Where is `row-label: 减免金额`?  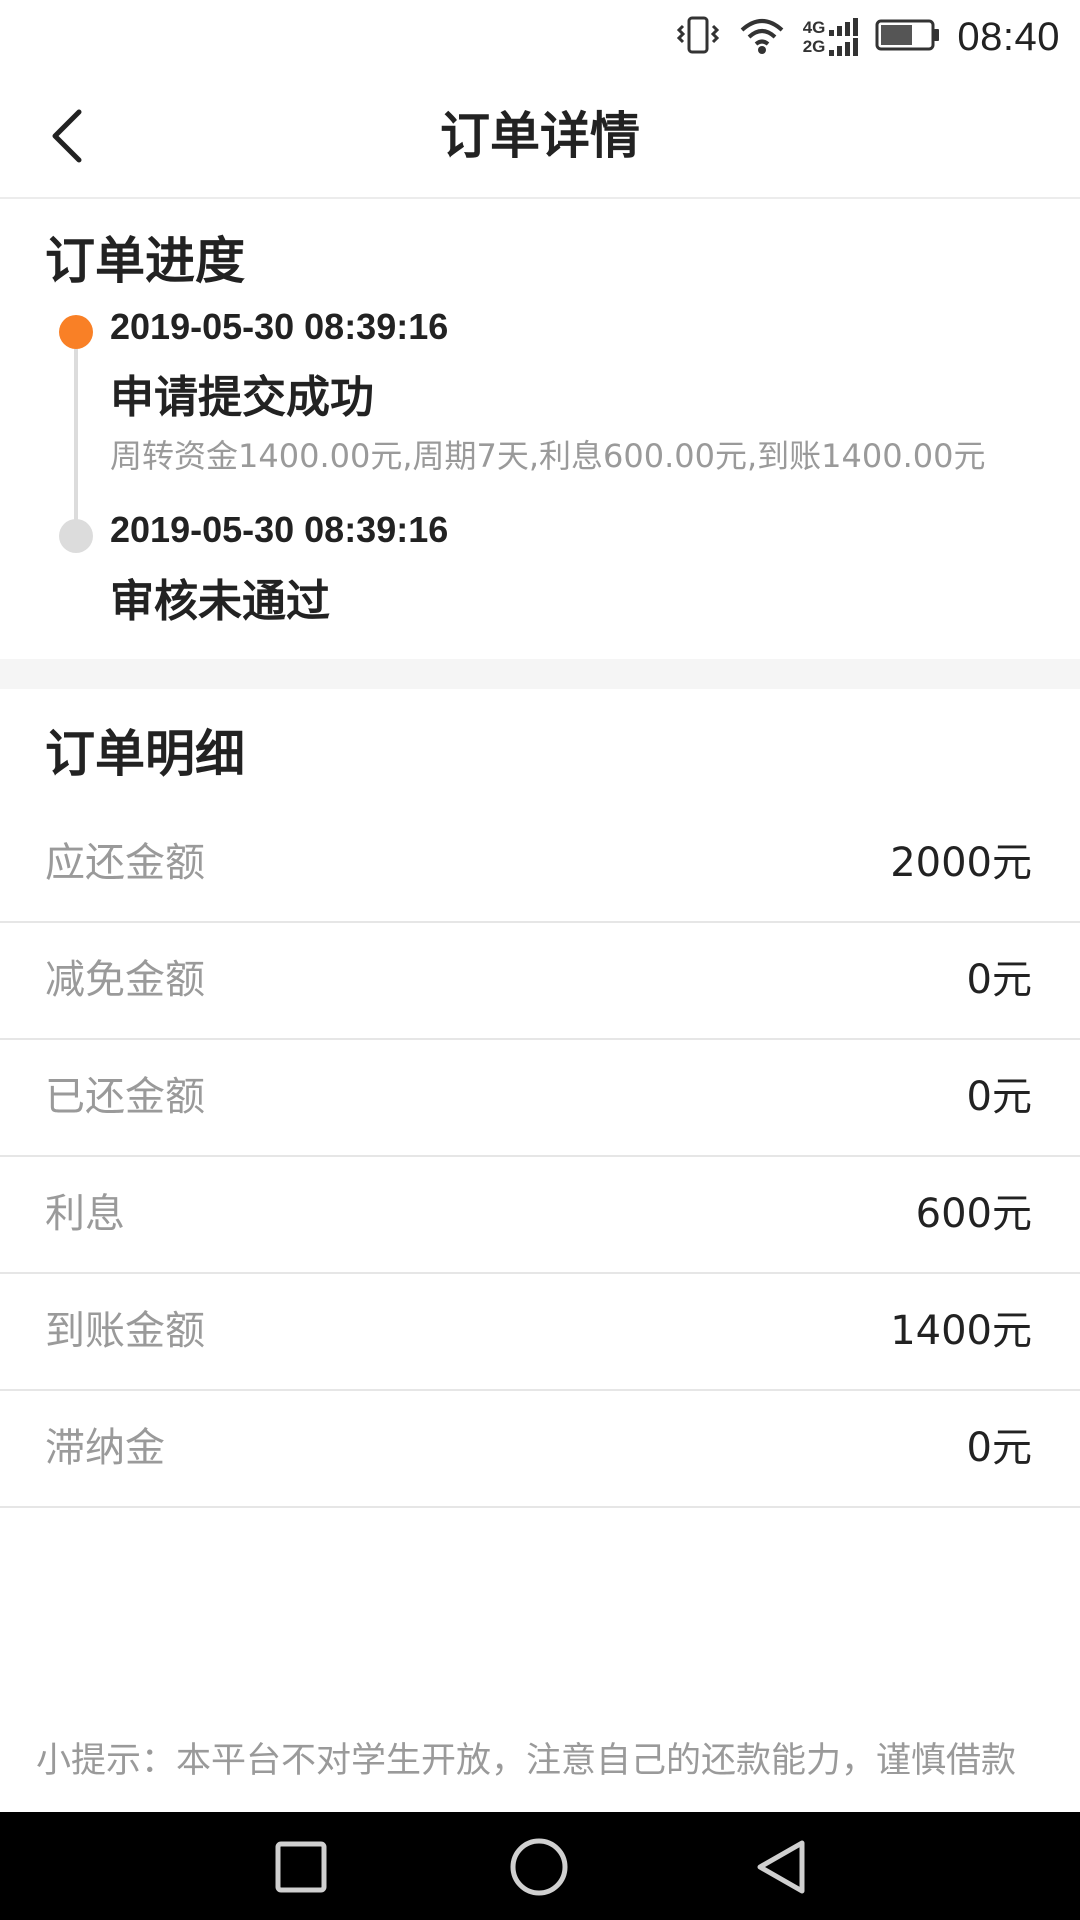 row-label: 减免金额 is located at coordinates (125, 980).